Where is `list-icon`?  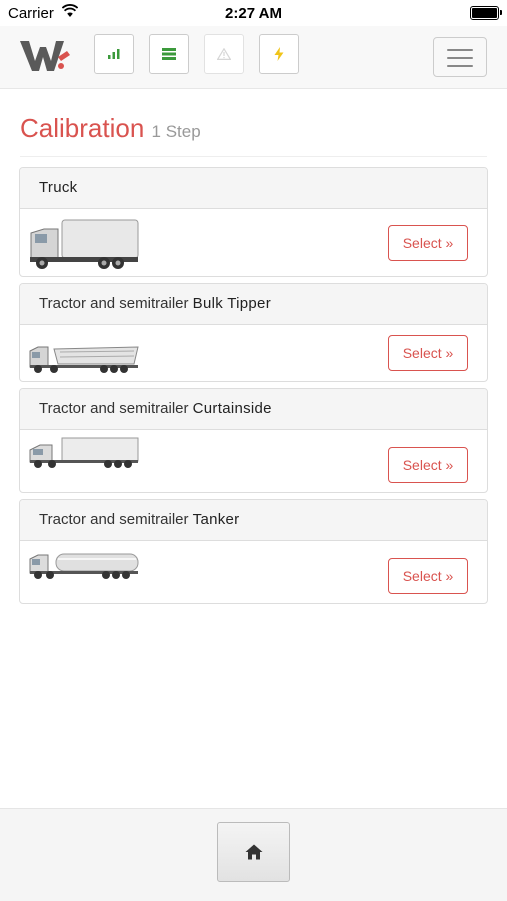 list-icon is located at coordinates (169, 54).